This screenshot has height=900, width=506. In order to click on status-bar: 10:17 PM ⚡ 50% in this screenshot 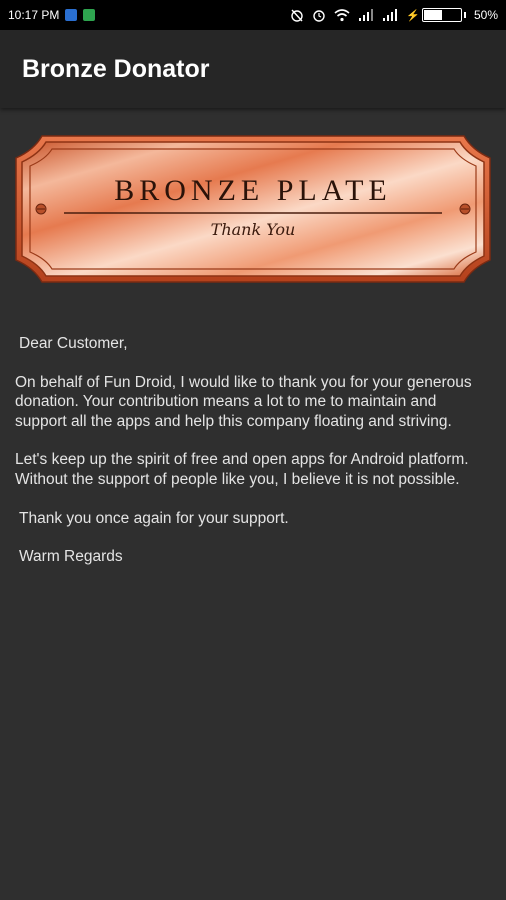, I will do `click(253, 15)`.